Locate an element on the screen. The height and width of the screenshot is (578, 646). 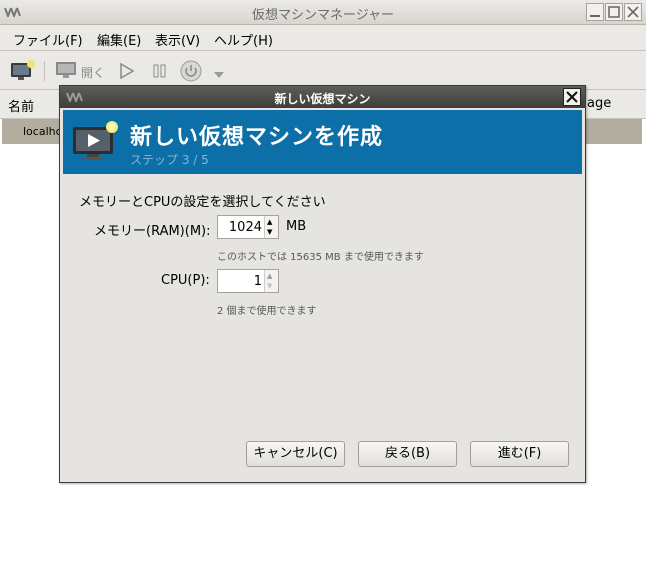
memory-label: メモリー(RAM)(M): is located at coordinates (152, 231).